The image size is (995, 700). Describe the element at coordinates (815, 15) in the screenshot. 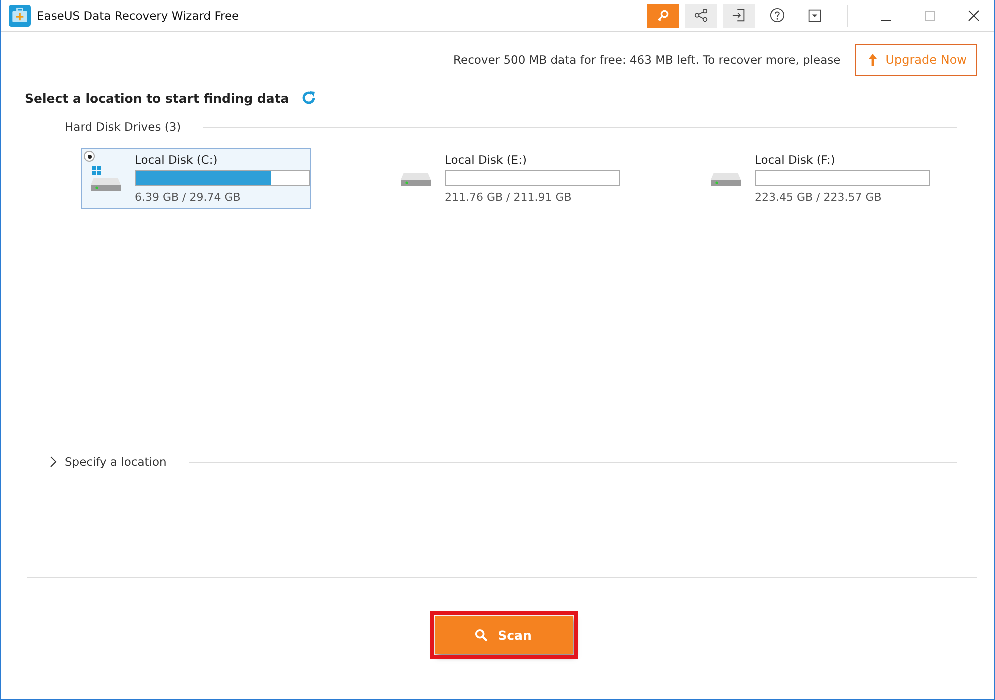

I see `dropdown-icon` at that location.